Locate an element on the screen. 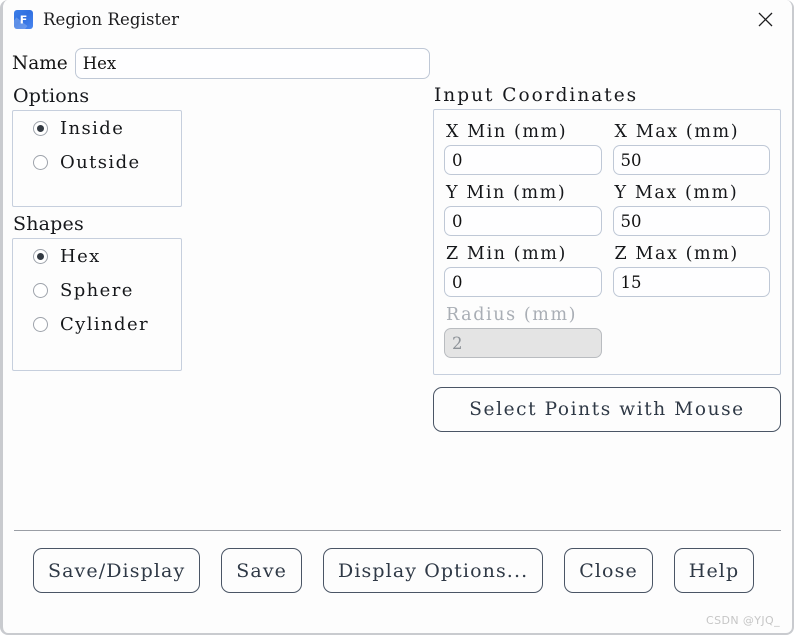 This screenshot has height=635, width=794. radio-shape-cylinder: Cylinder is located at coordinates (97, 324).